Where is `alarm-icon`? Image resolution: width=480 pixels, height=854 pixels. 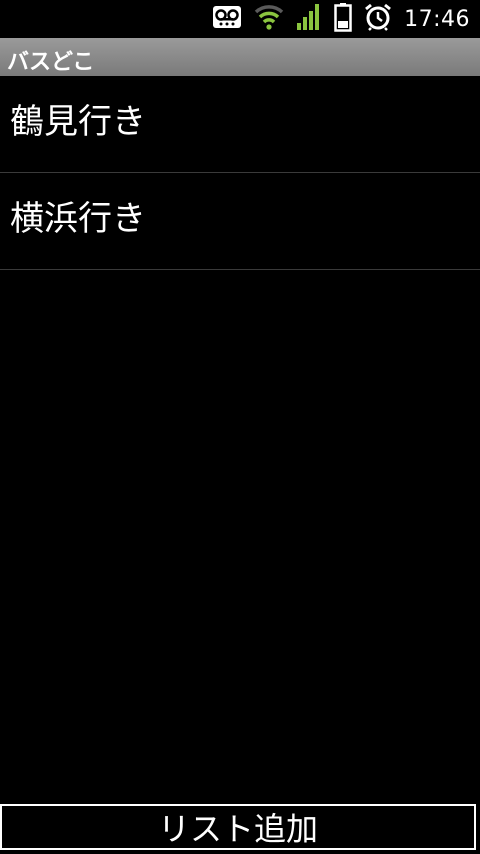 alarm-icon is located at coordinates (378, 19).